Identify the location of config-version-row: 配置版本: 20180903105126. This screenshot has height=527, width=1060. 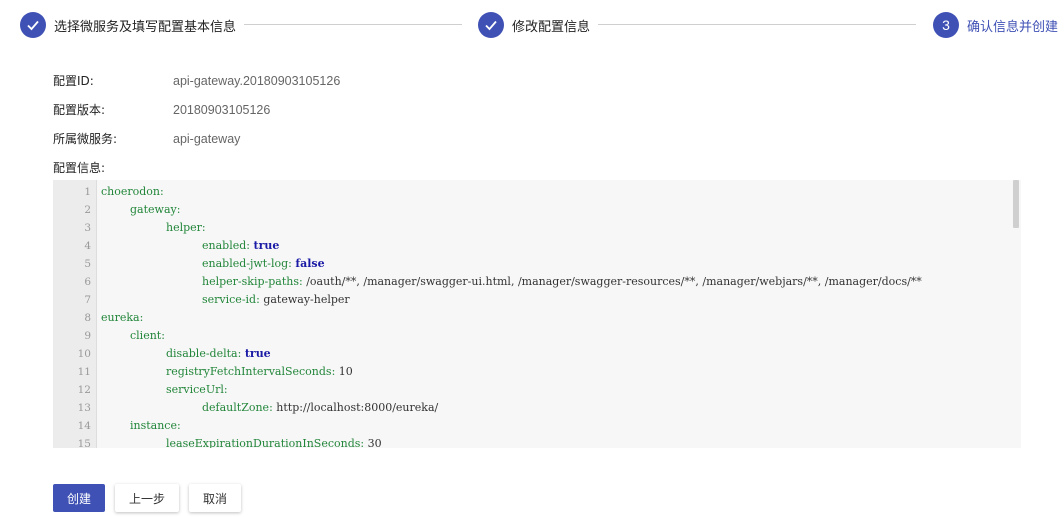
(196, 109).